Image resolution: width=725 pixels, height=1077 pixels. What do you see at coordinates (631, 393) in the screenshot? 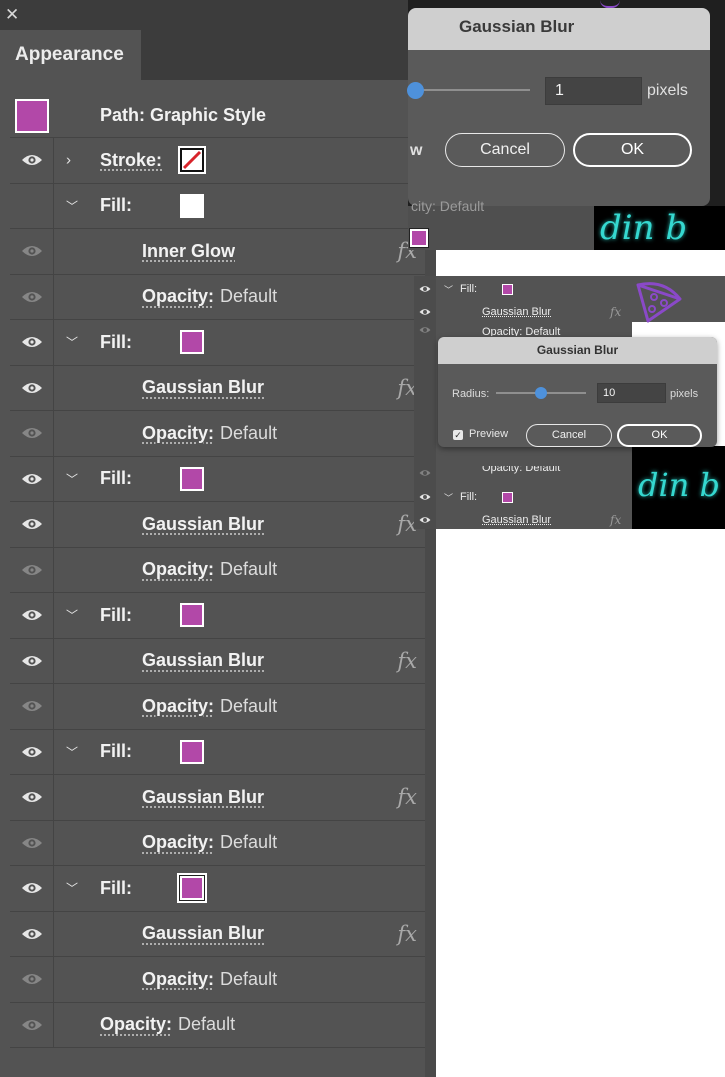
I see `radius-input: 10` at bounding box center [631, 393].